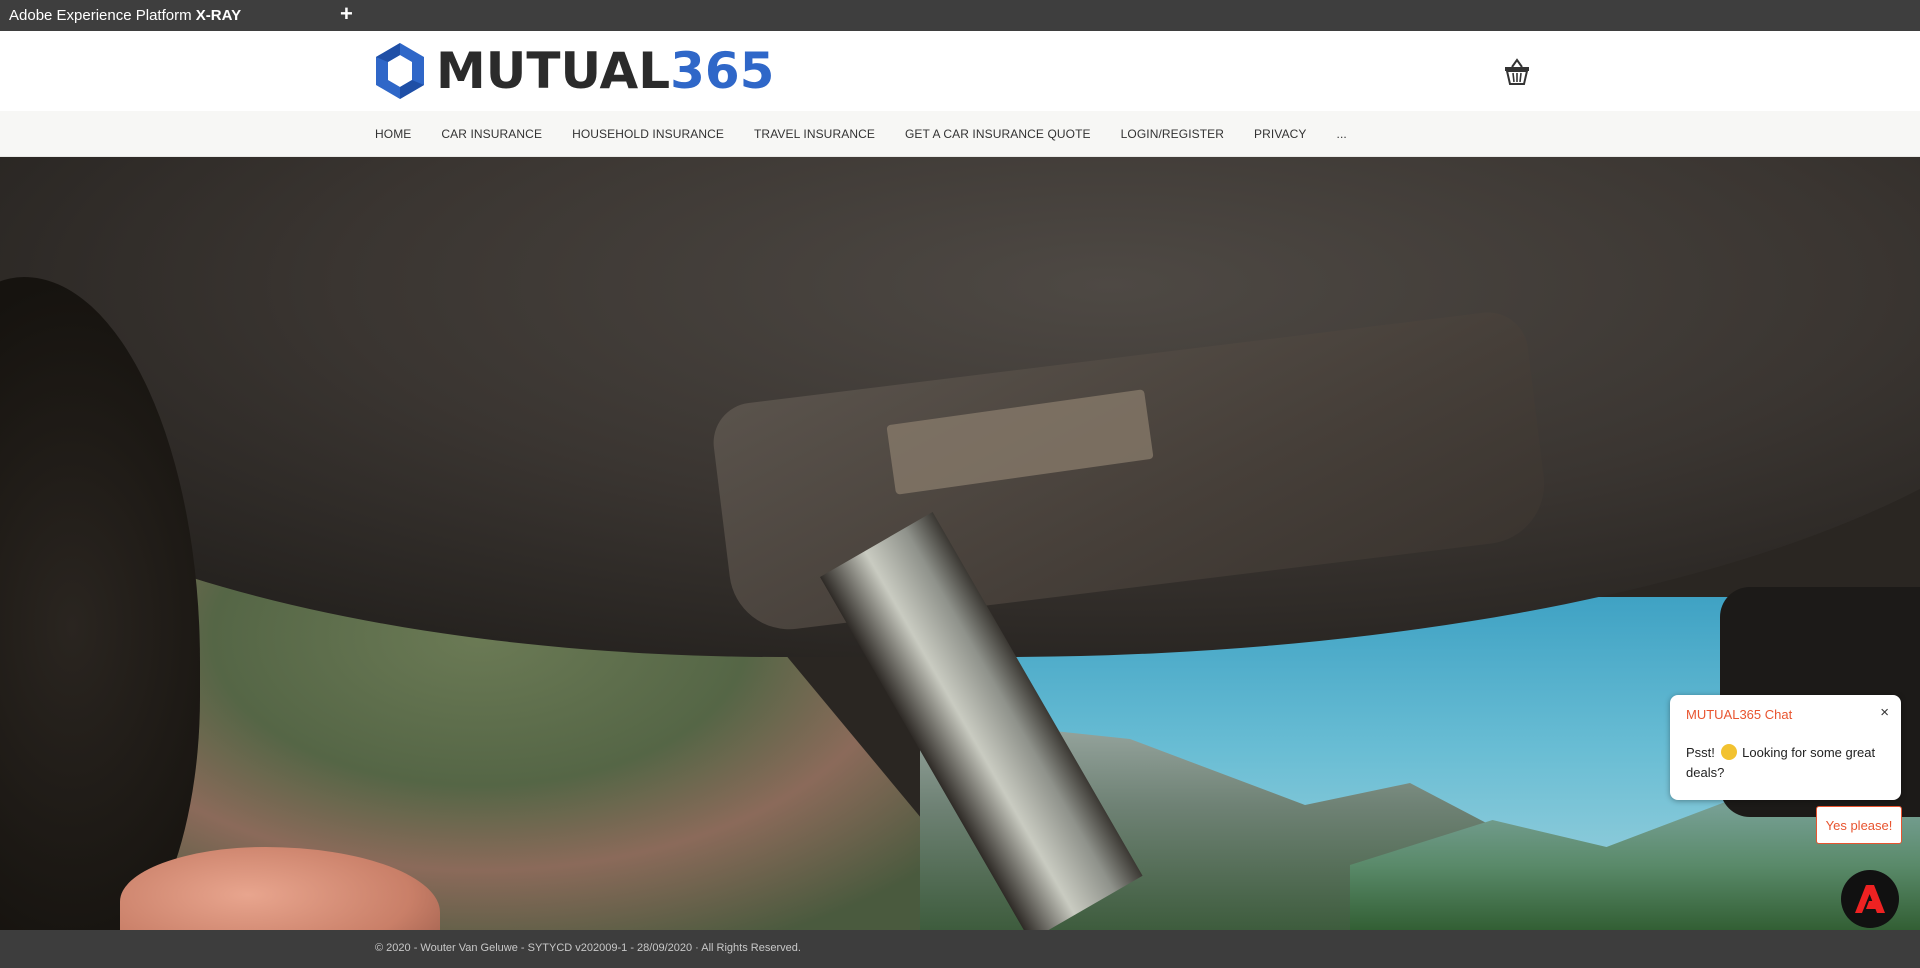 This screenshot has width=1920, height=968. I want to click on site-logo: MUTUAL365, so click(574, 71).